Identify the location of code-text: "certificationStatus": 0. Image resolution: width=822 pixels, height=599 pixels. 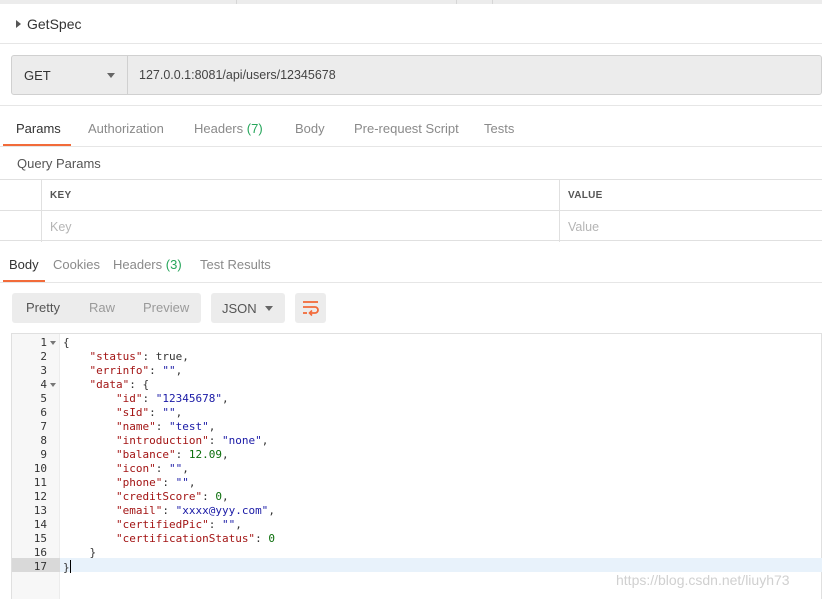
(169, 539).